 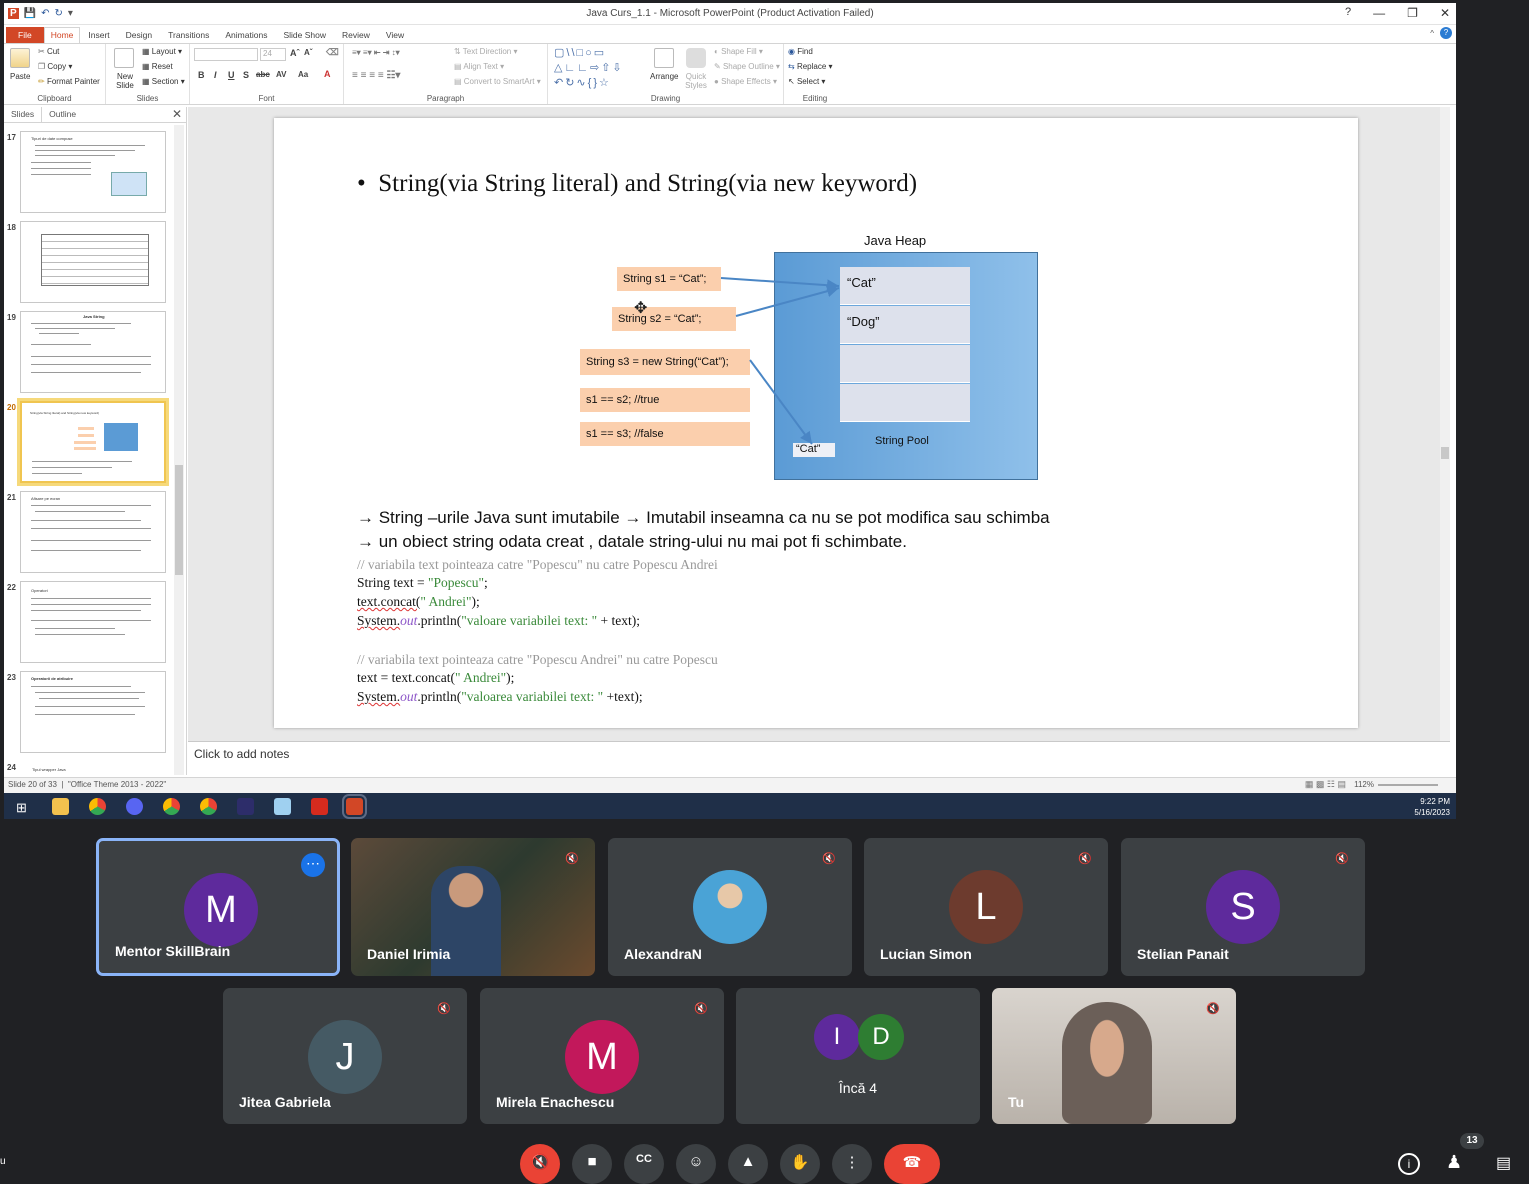 I want to click on copy-button: ❐ Copy ▾, so click(x=55, y=66).